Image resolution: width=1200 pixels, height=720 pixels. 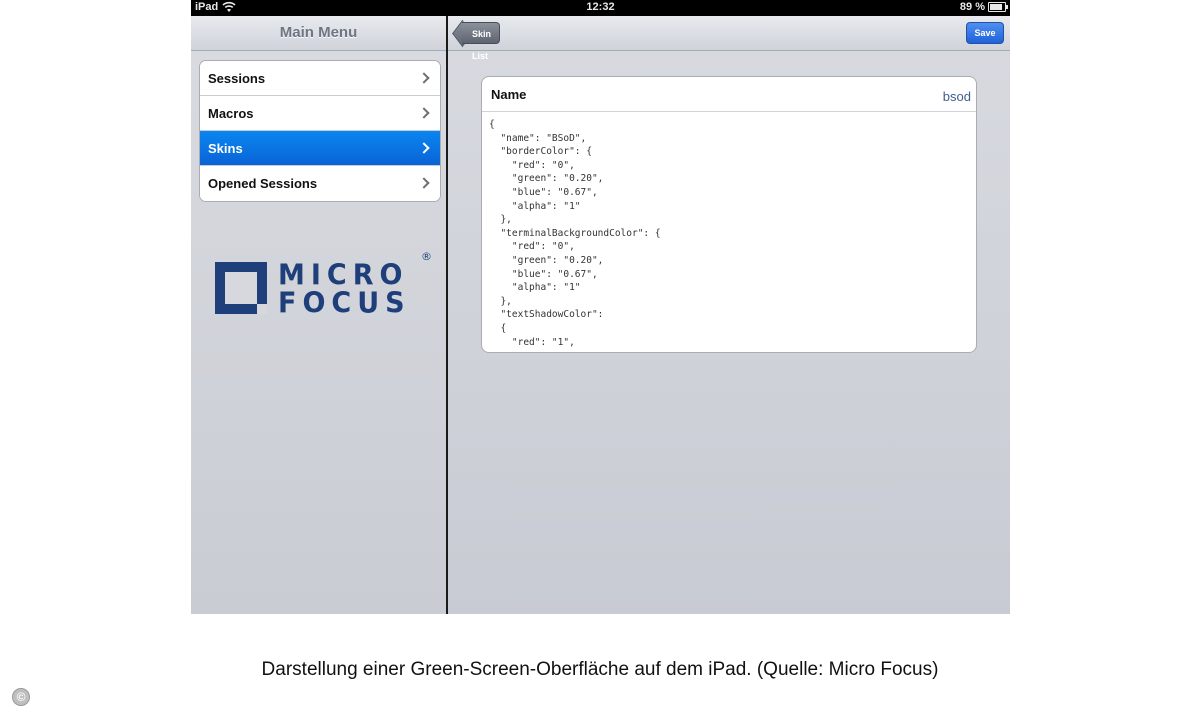 What do you see at coordinates (241, 288) in the screenshot?
I see `logo-mark-icon` at bounding box center [241, 288].